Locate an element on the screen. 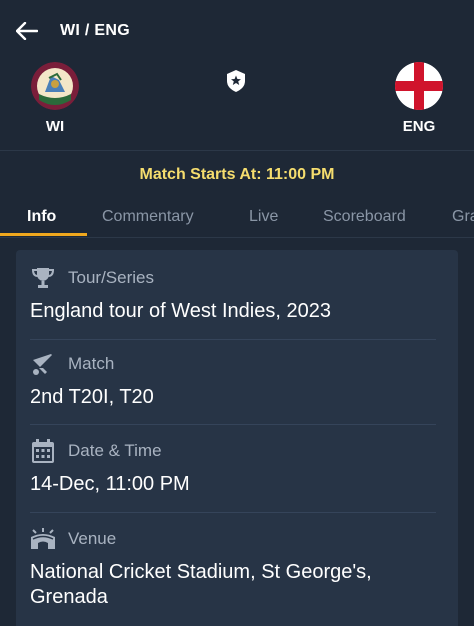  eng-flag-icon is located at coordinates (419, 86).